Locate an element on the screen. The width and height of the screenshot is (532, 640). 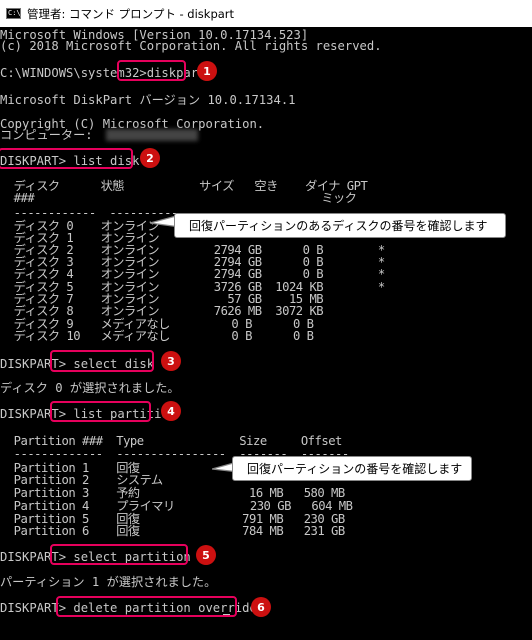
step-badge-6: 6 is located at coordinates (261, 607).